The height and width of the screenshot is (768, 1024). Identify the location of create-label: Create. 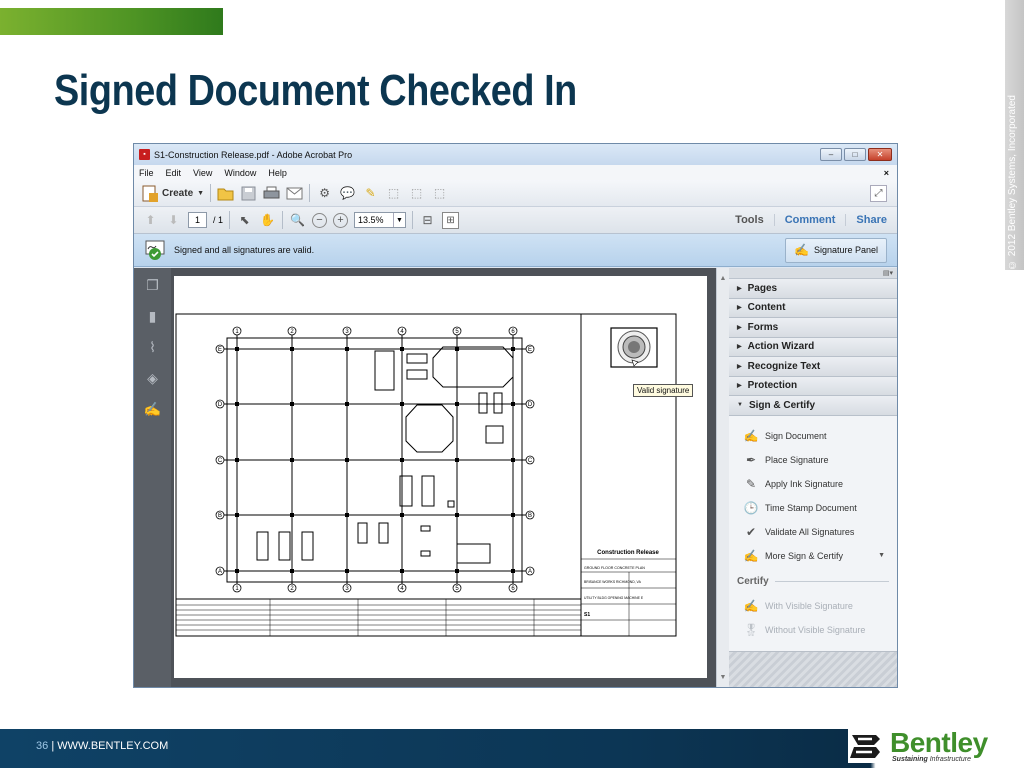
(178, 193).